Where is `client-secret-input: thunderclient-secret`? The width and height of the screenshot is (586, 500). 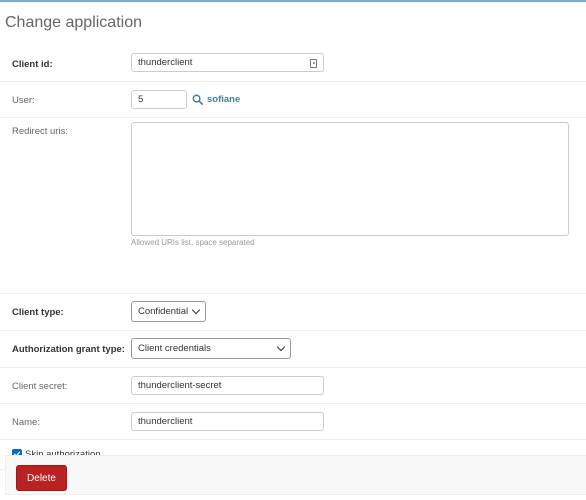 client-secret-input: thunderclient-secret is located at coordinates (227, 385).